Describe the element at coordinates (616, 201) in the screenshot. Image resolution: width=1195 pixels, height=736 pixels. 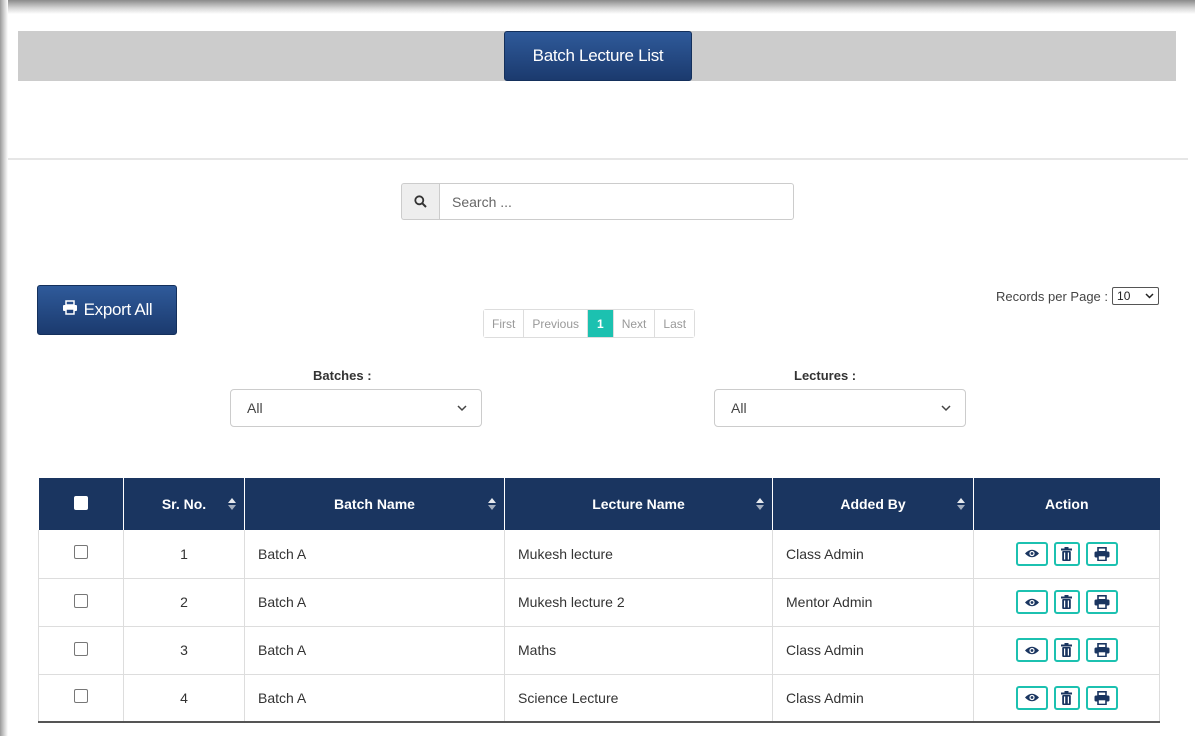
I see `search-input` at that location.